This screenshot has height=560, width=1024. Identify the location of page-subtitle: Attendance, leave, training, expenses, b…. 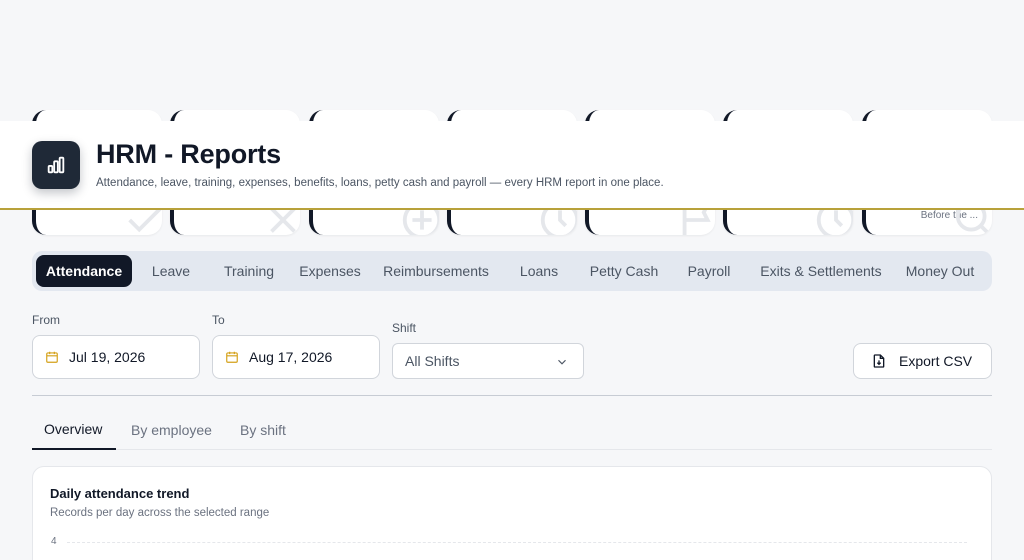
(380, 183).